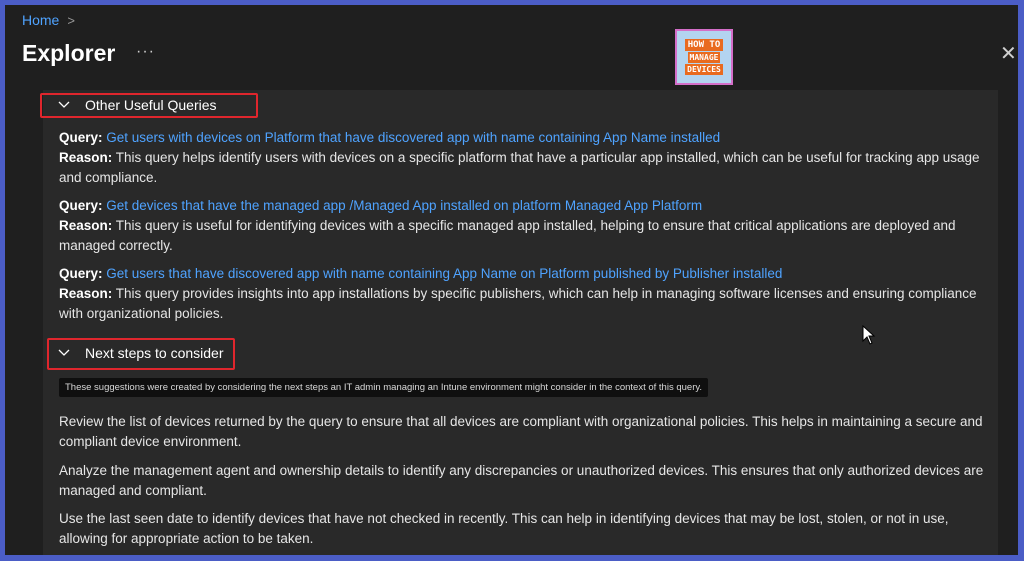 This screenshot has height=561, width=1024. What do you see at coordinates (69, 53) in the screenshot?
I see `page-title: Explorer` at bounding box center [69, 53].